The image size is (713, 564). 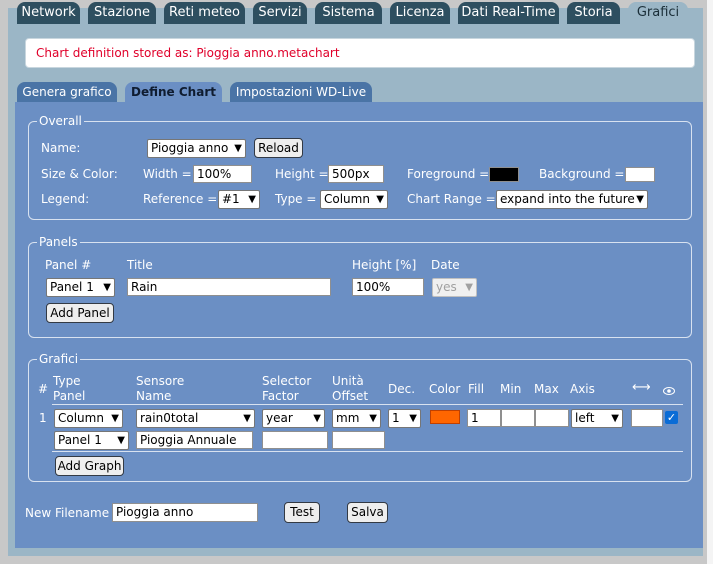 What do you see at coordinates (348, 381) in the screenshot?
I see `unit-header: Unità` at bounding box center [348, 381].